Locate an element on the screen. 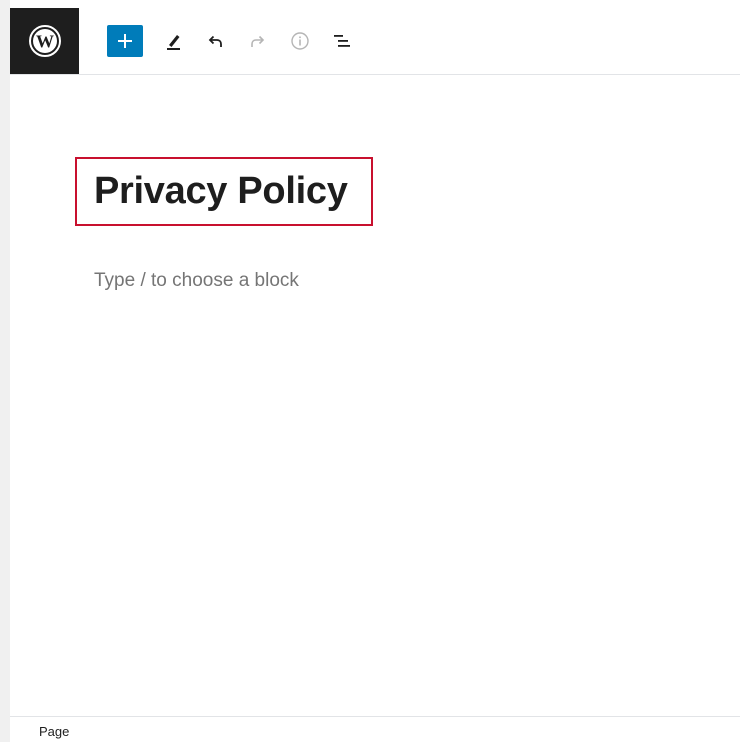 This screenshot has width=740, height=742. details-button is located at coordinates (300, 41).